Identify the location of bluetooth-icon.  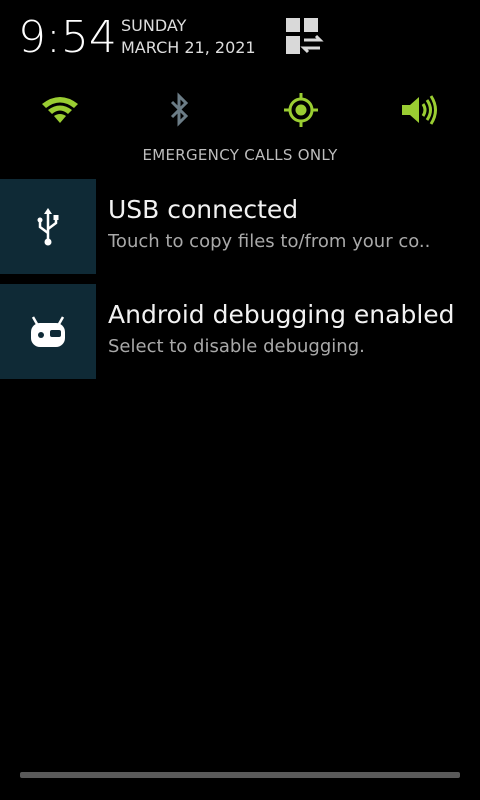
(179, 109).